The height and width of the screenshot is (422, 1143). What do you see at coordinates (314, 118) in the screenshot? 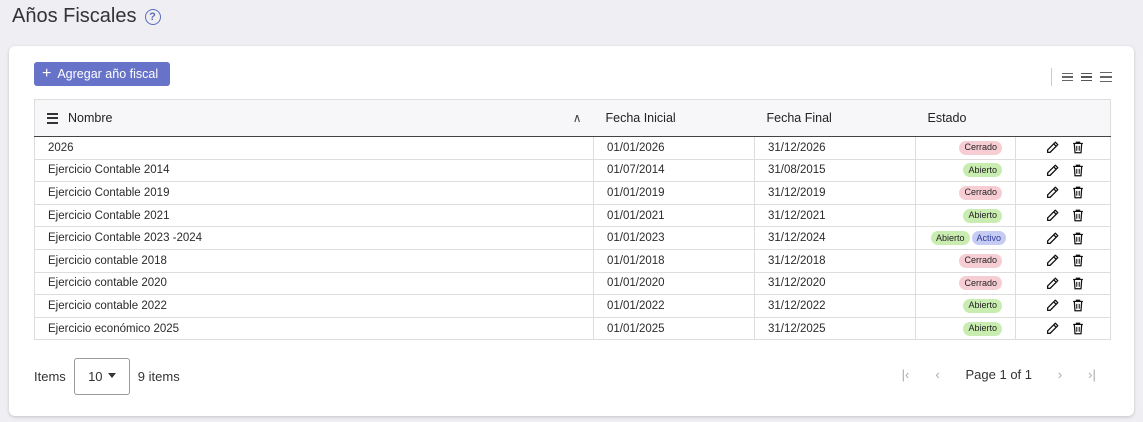
I see `column-header-name: Nombre ∧` at bounding box center [314, 118].